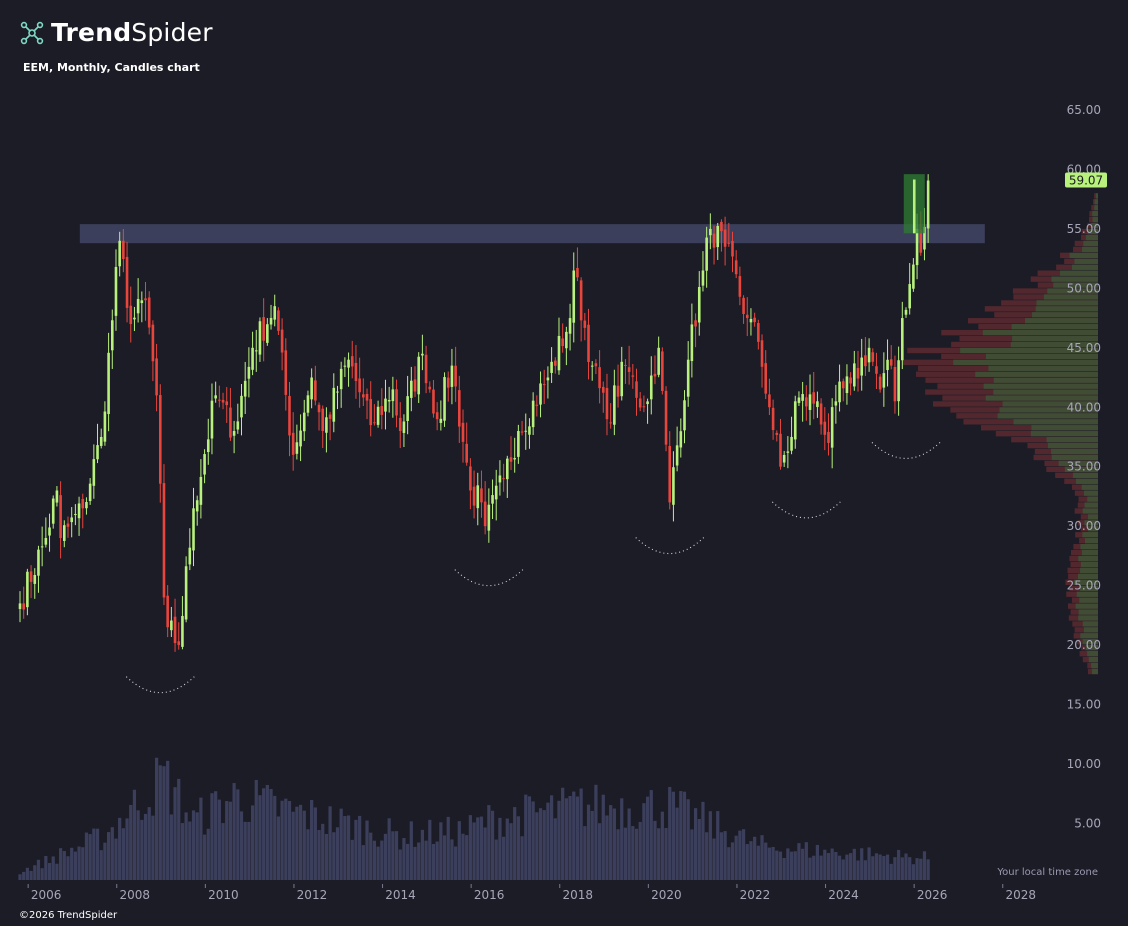 This screenshot has width=1128, height=926. Describe the element at coordinates (223, 895) in the screenshot. I see `x-tick-label: 2010` at that location.